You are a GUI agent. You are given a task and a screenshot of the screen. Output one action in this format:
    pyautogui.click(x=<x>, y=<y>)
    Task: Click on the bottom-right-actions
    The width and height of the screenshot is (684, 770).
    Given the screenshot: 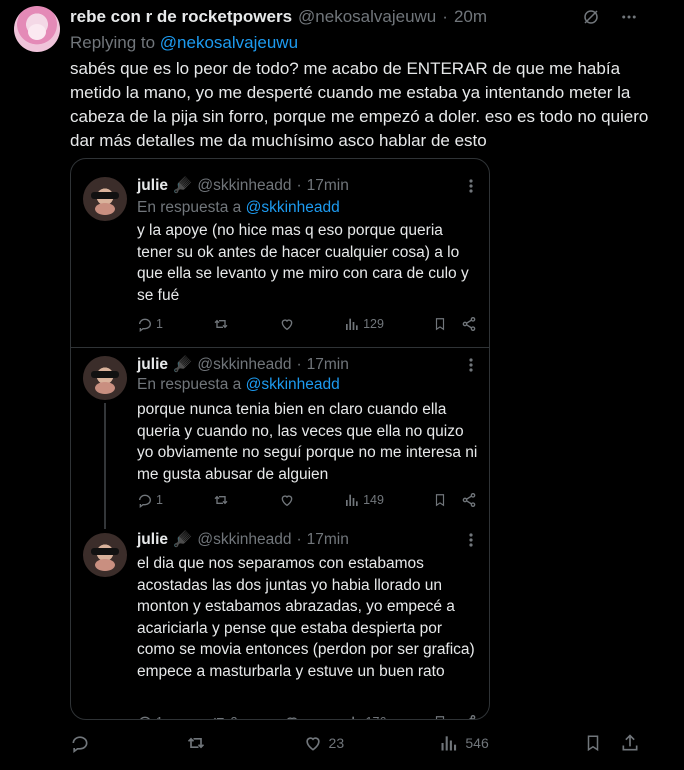 What is the action you would take?
    pyautogui.click(x=612, y=743)
    